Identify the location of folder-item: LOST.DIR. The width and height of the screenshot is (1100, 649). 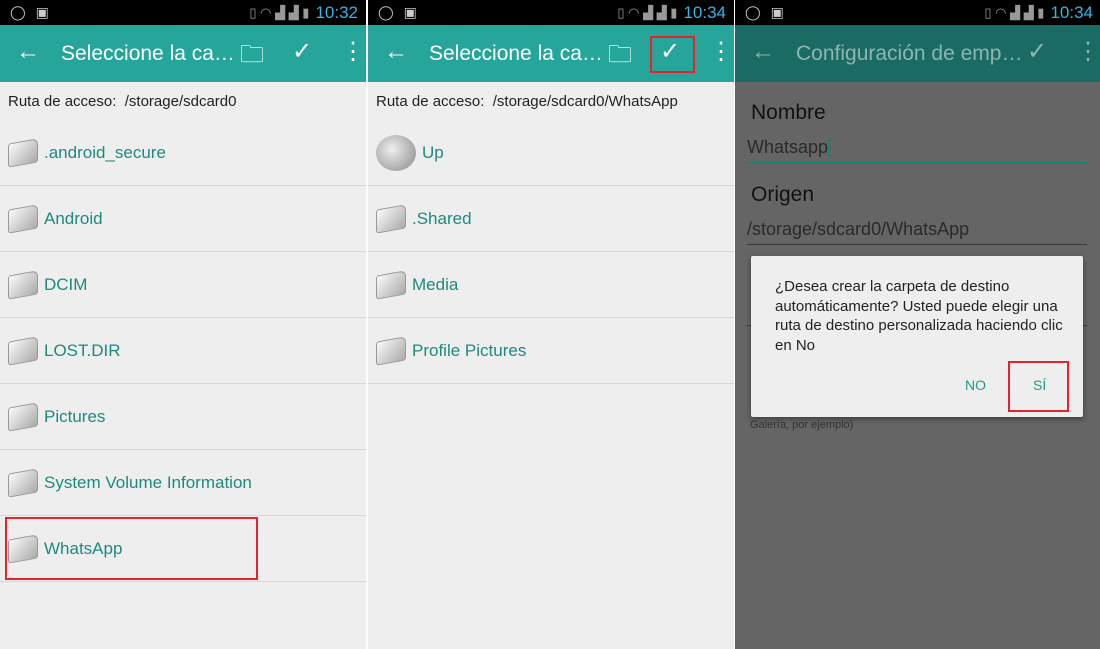
(183, 351).